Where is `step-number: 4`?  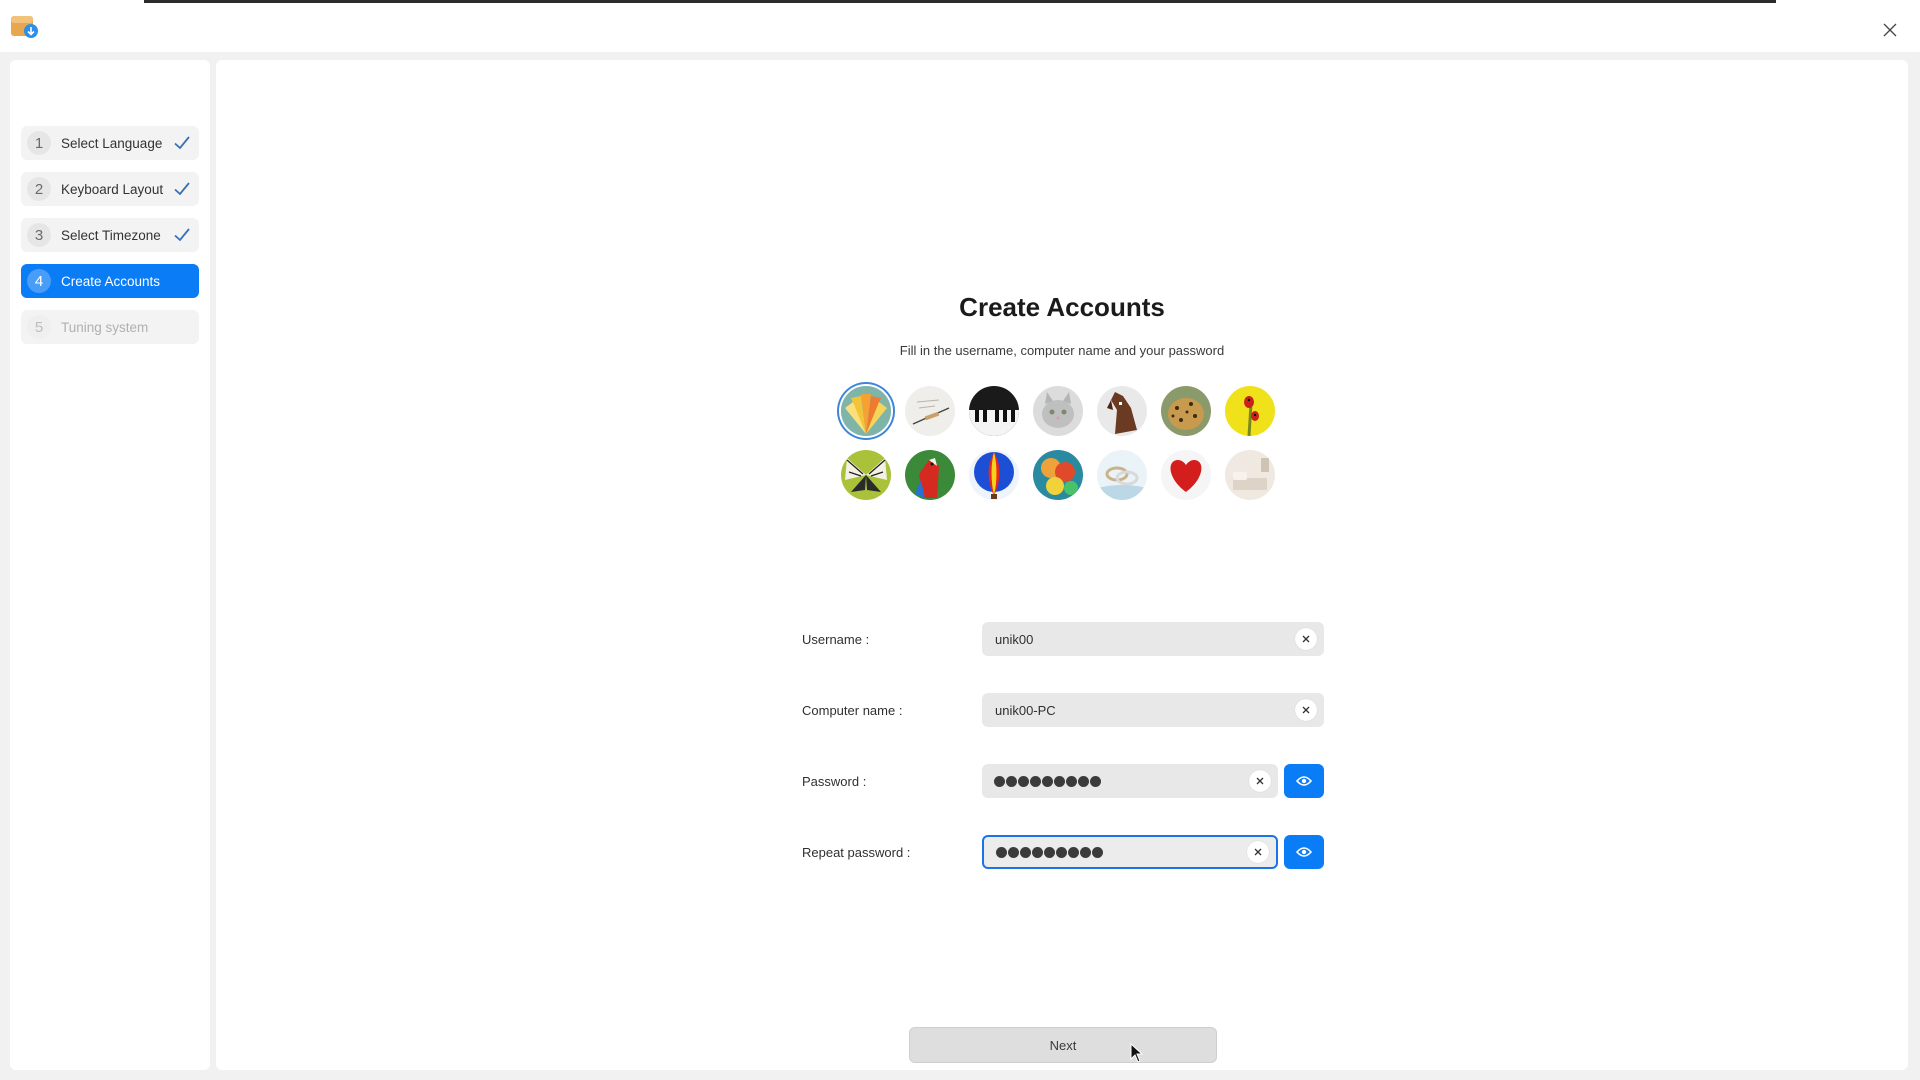
step-number: 4 is located at coordinates (39, 281).